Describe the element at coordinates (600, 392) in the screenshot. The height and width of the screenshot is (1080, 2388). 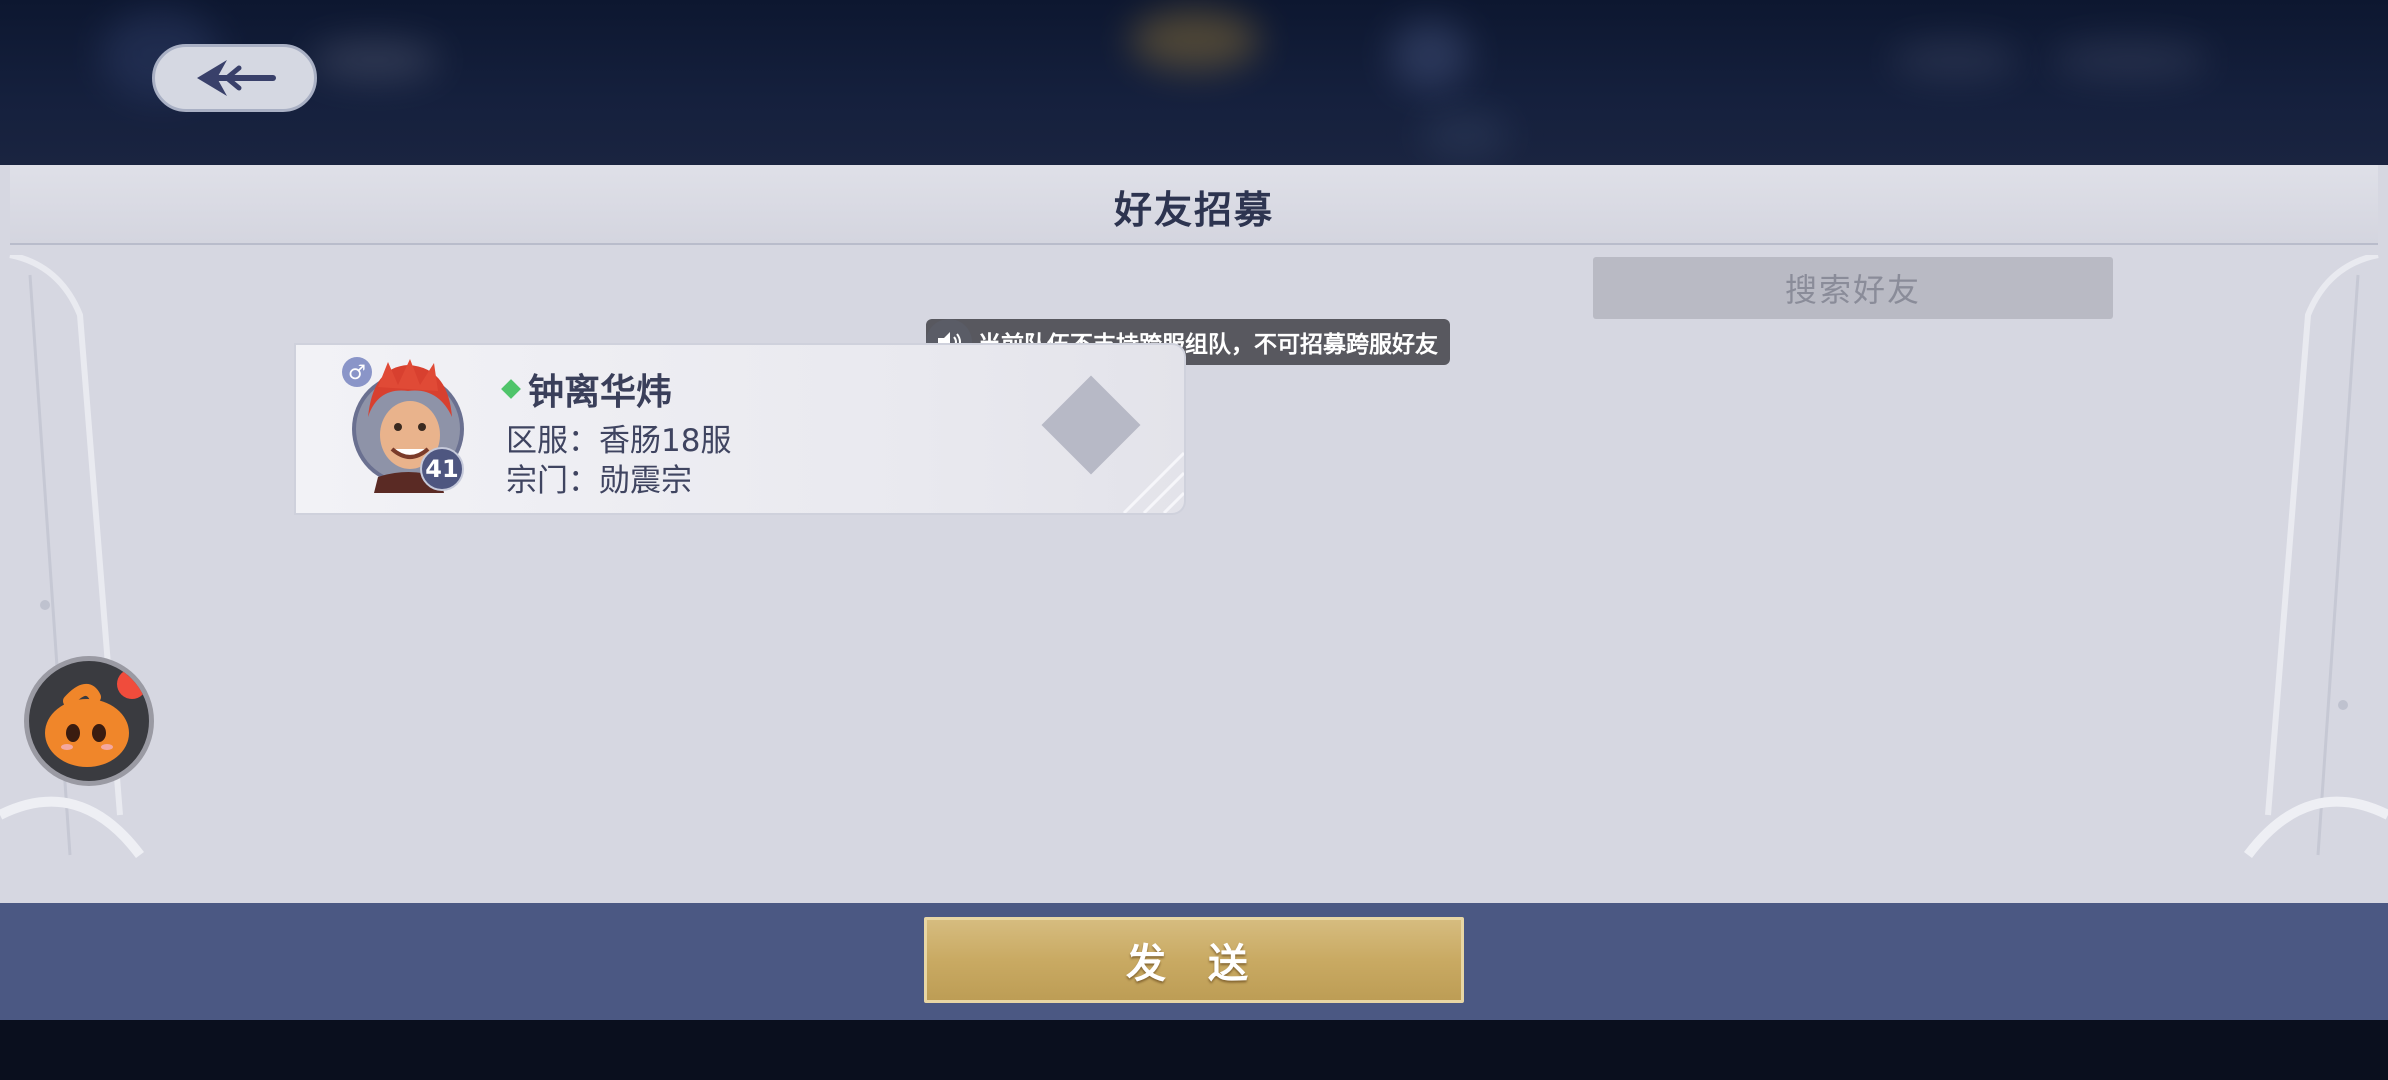
I see `friend-name: 钟离华炜` at that location.